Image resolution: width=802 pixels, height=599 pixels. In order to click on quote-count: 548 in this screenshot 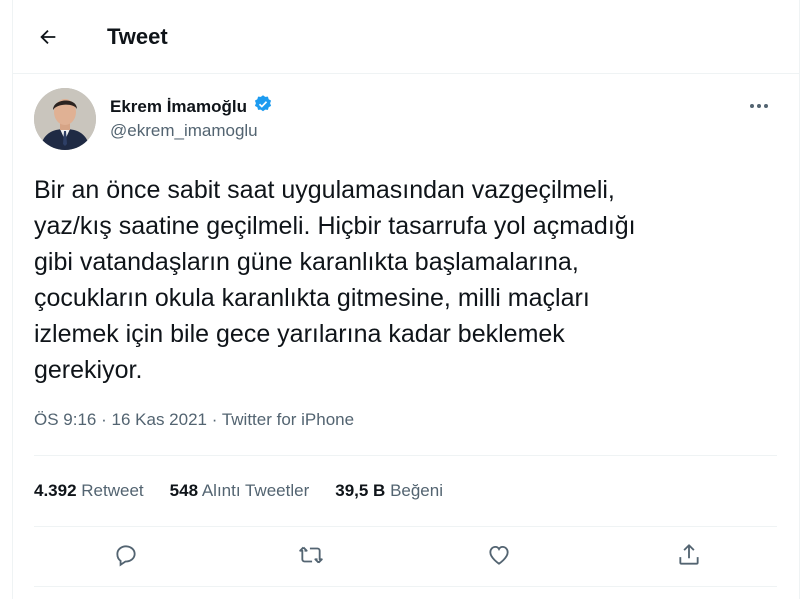, I will do `click(184, 490)`.